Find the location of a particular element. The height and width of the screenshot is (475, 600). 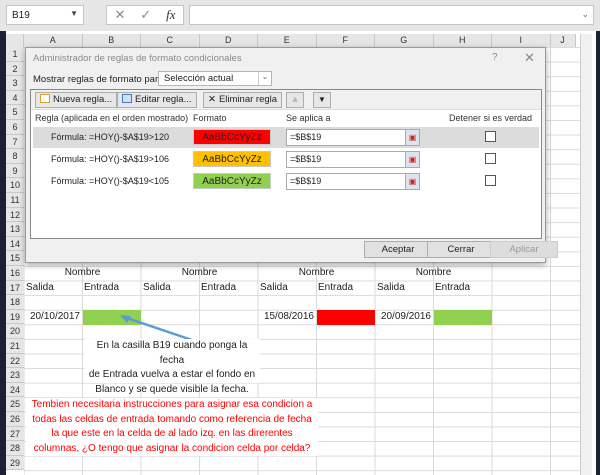

cancel-icon: ✕ is located at coordinates (119, 15).